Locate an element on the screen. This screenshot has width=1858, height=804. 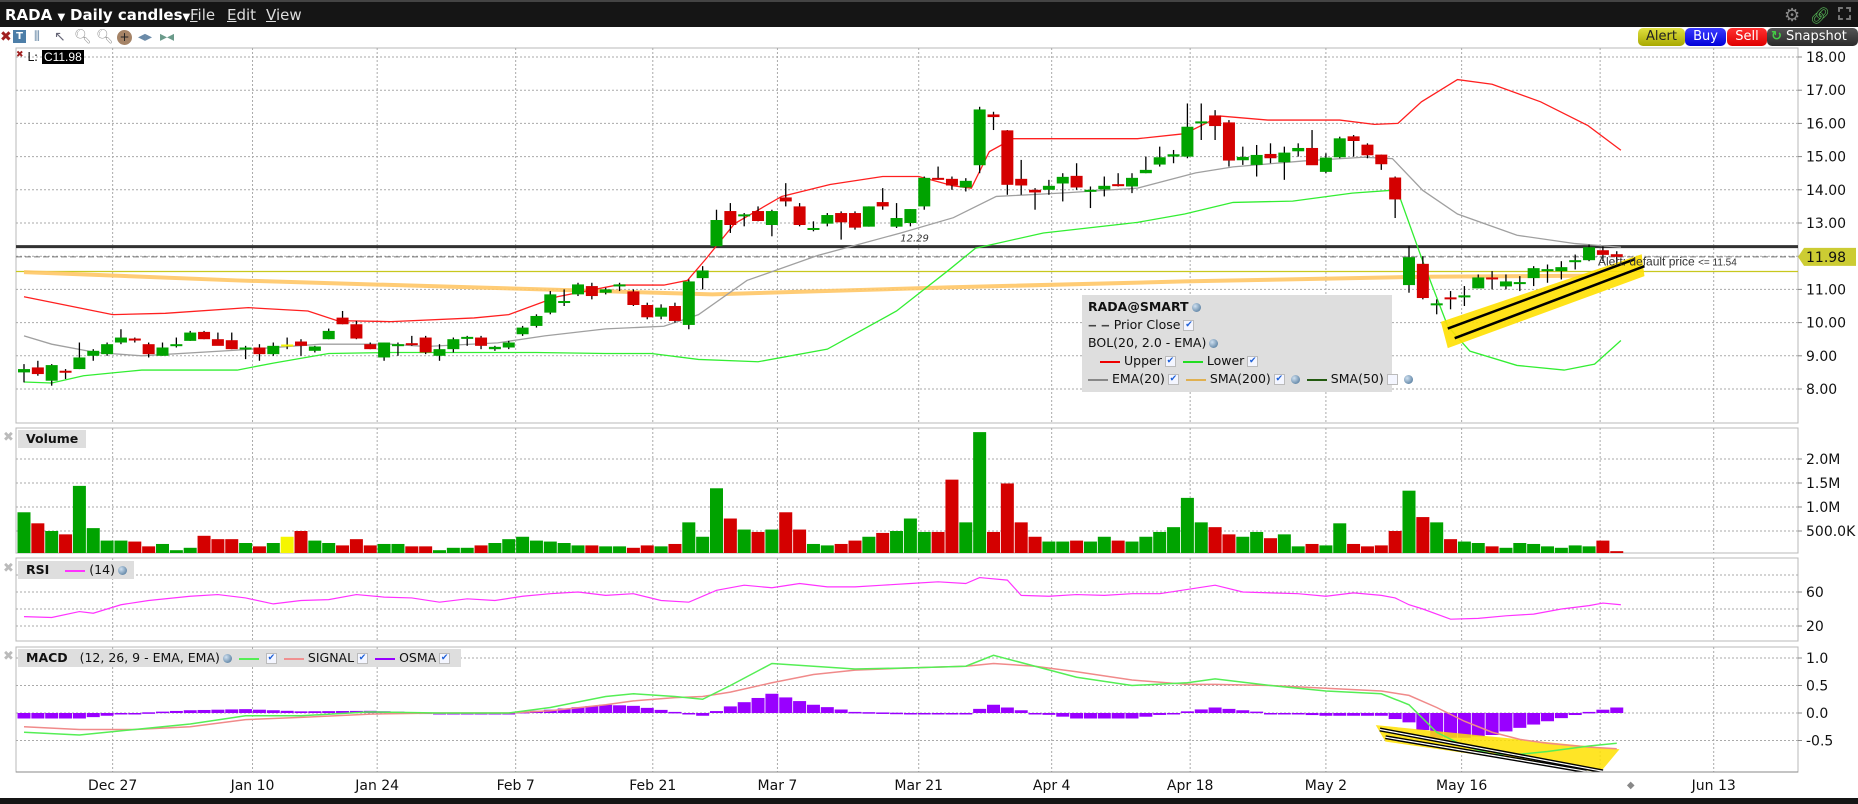
snapshot-button: ↻ Snapshot is located at coordinates (1812, 37).